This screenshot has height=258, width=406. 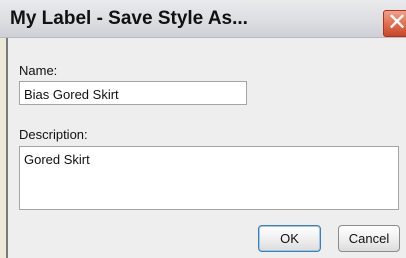 What do you see at coordinates (369, 238) in the screenshot?
I see `cancel-button: Cancel` at bounding box center [369, 238].